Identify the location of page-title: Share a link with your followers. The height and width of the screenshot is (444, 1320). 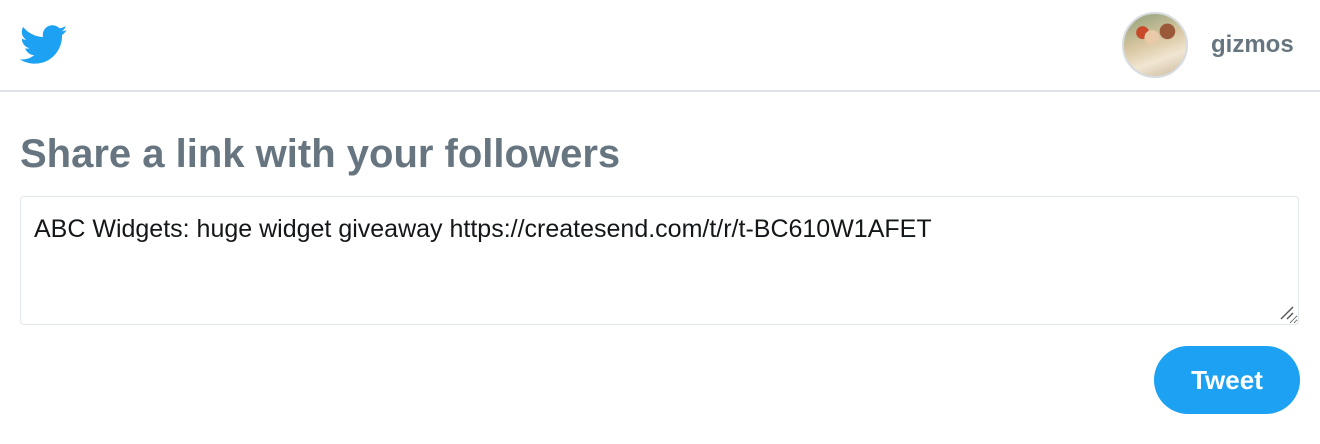
(320, 154).